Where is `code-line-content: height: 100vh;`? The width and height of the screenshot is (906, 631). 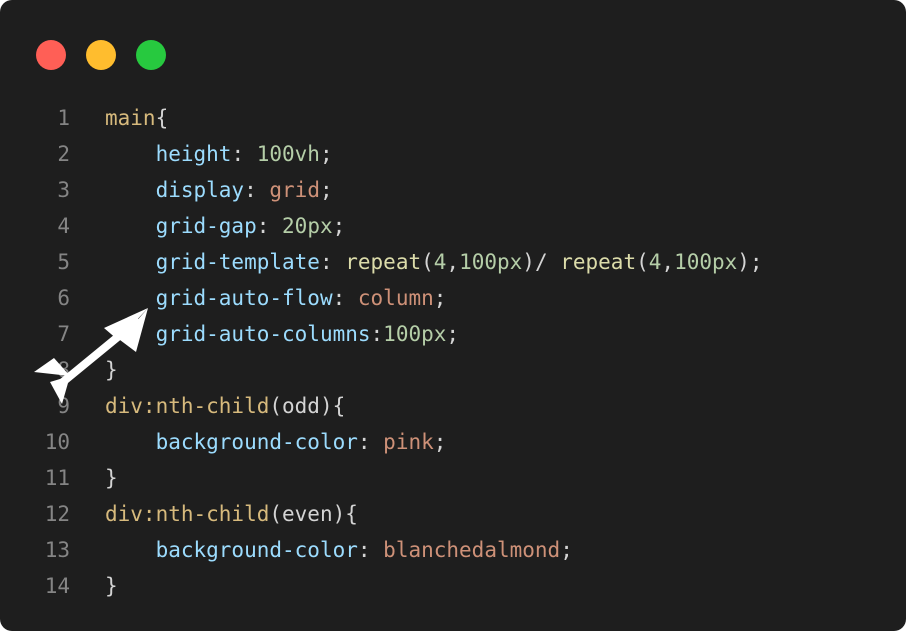 code-line-content: height: 100vh; is located at coordinates (219, 154).